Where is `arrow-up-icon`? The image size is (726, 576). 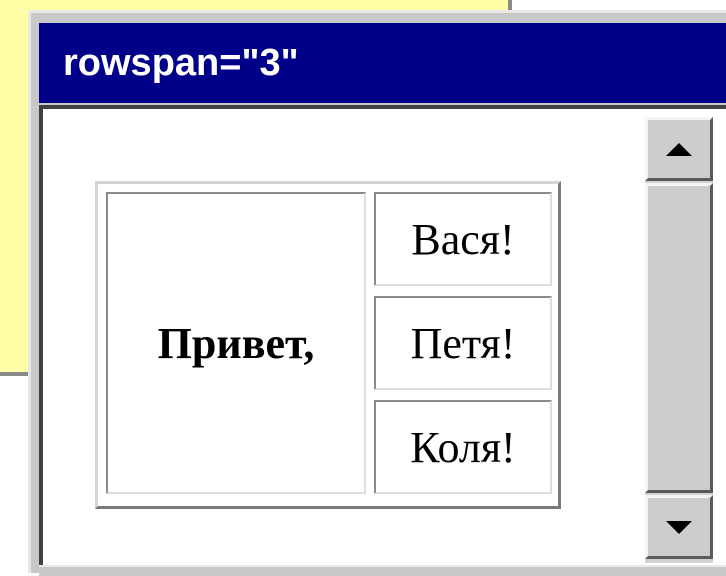 arrow-up-icon is located at coordinates (679, 149).